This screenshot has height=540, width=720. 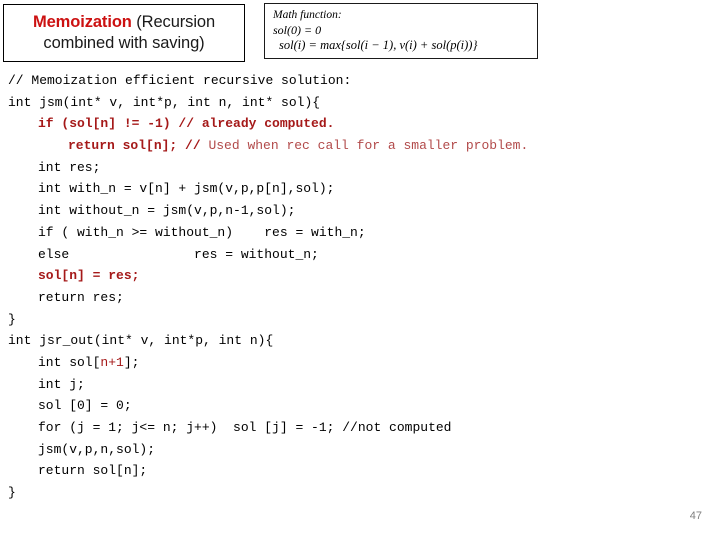 I want to click on code-line: if (sol[n] != -1) // already computed., so click(x=360, y=124).